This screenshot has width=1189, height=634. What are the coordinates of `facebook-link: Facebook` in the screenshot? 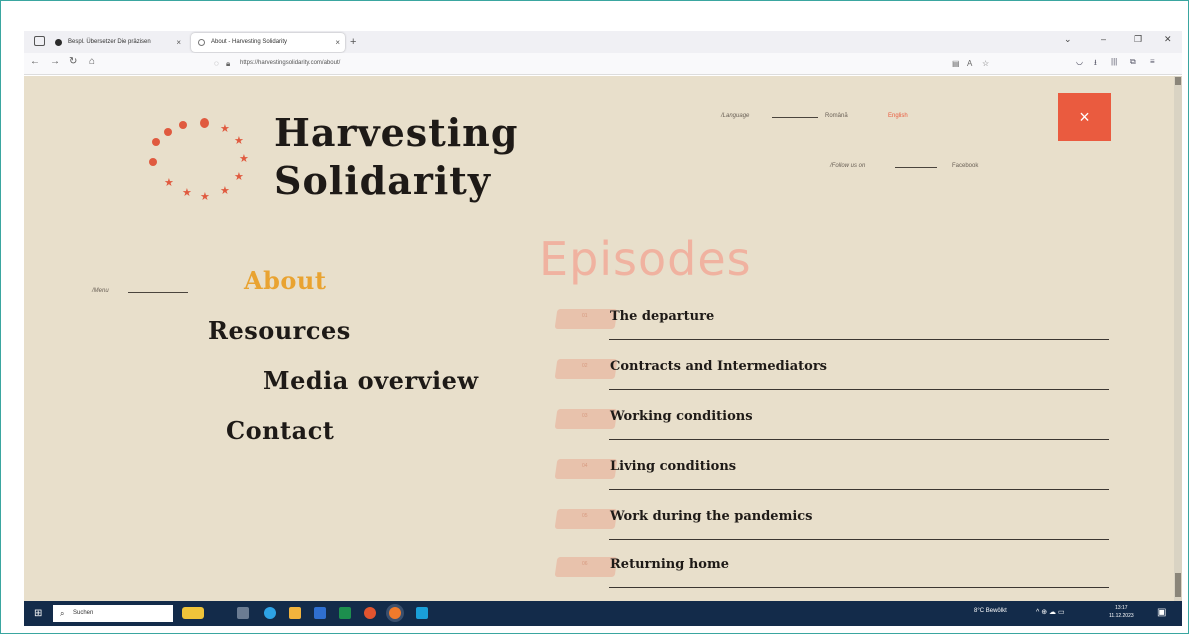 It's located at (965, 166).